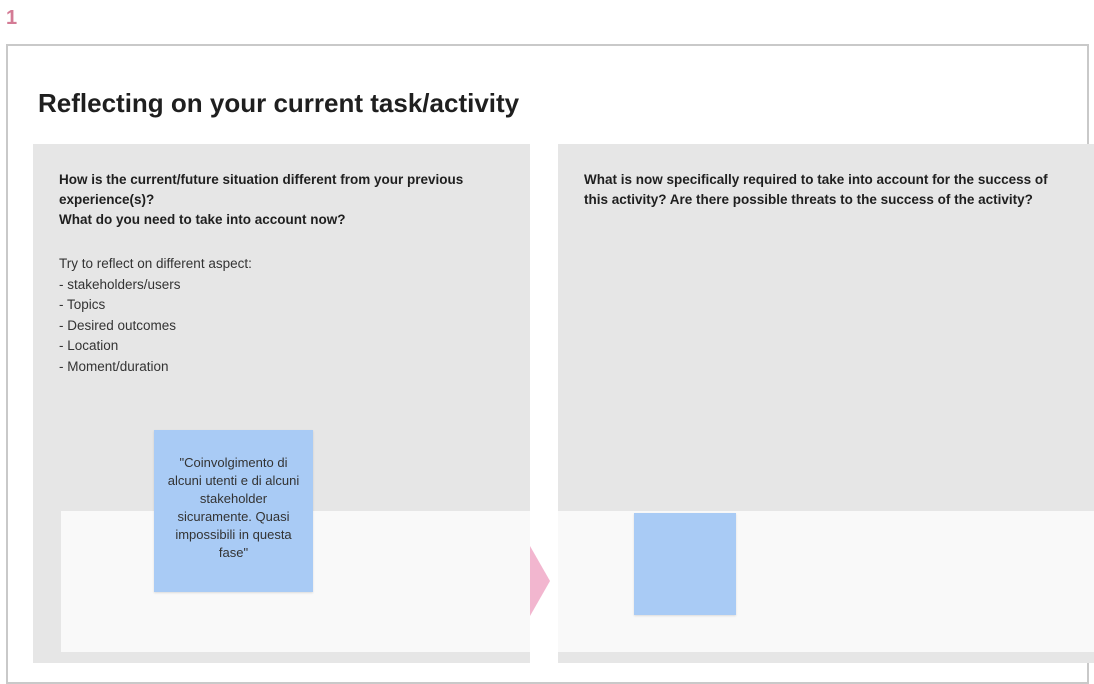  I want to click on aspects-intro: Try to reflect on different aspect:, so click(155, 263).